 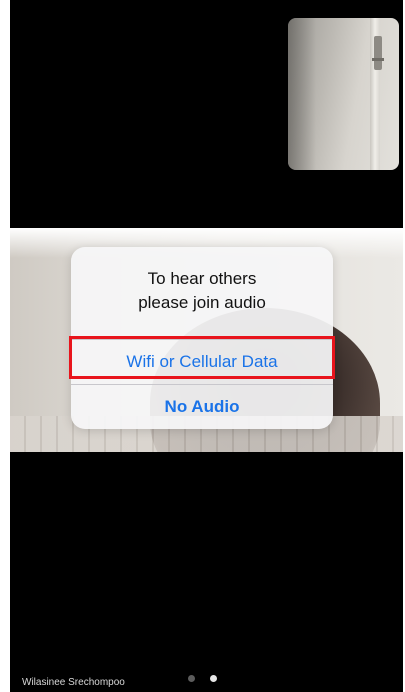 What do you see at coordinates (343, 94) in the screenshot?
I see `self-video-thumbnail` at bounding box center [343, 94].